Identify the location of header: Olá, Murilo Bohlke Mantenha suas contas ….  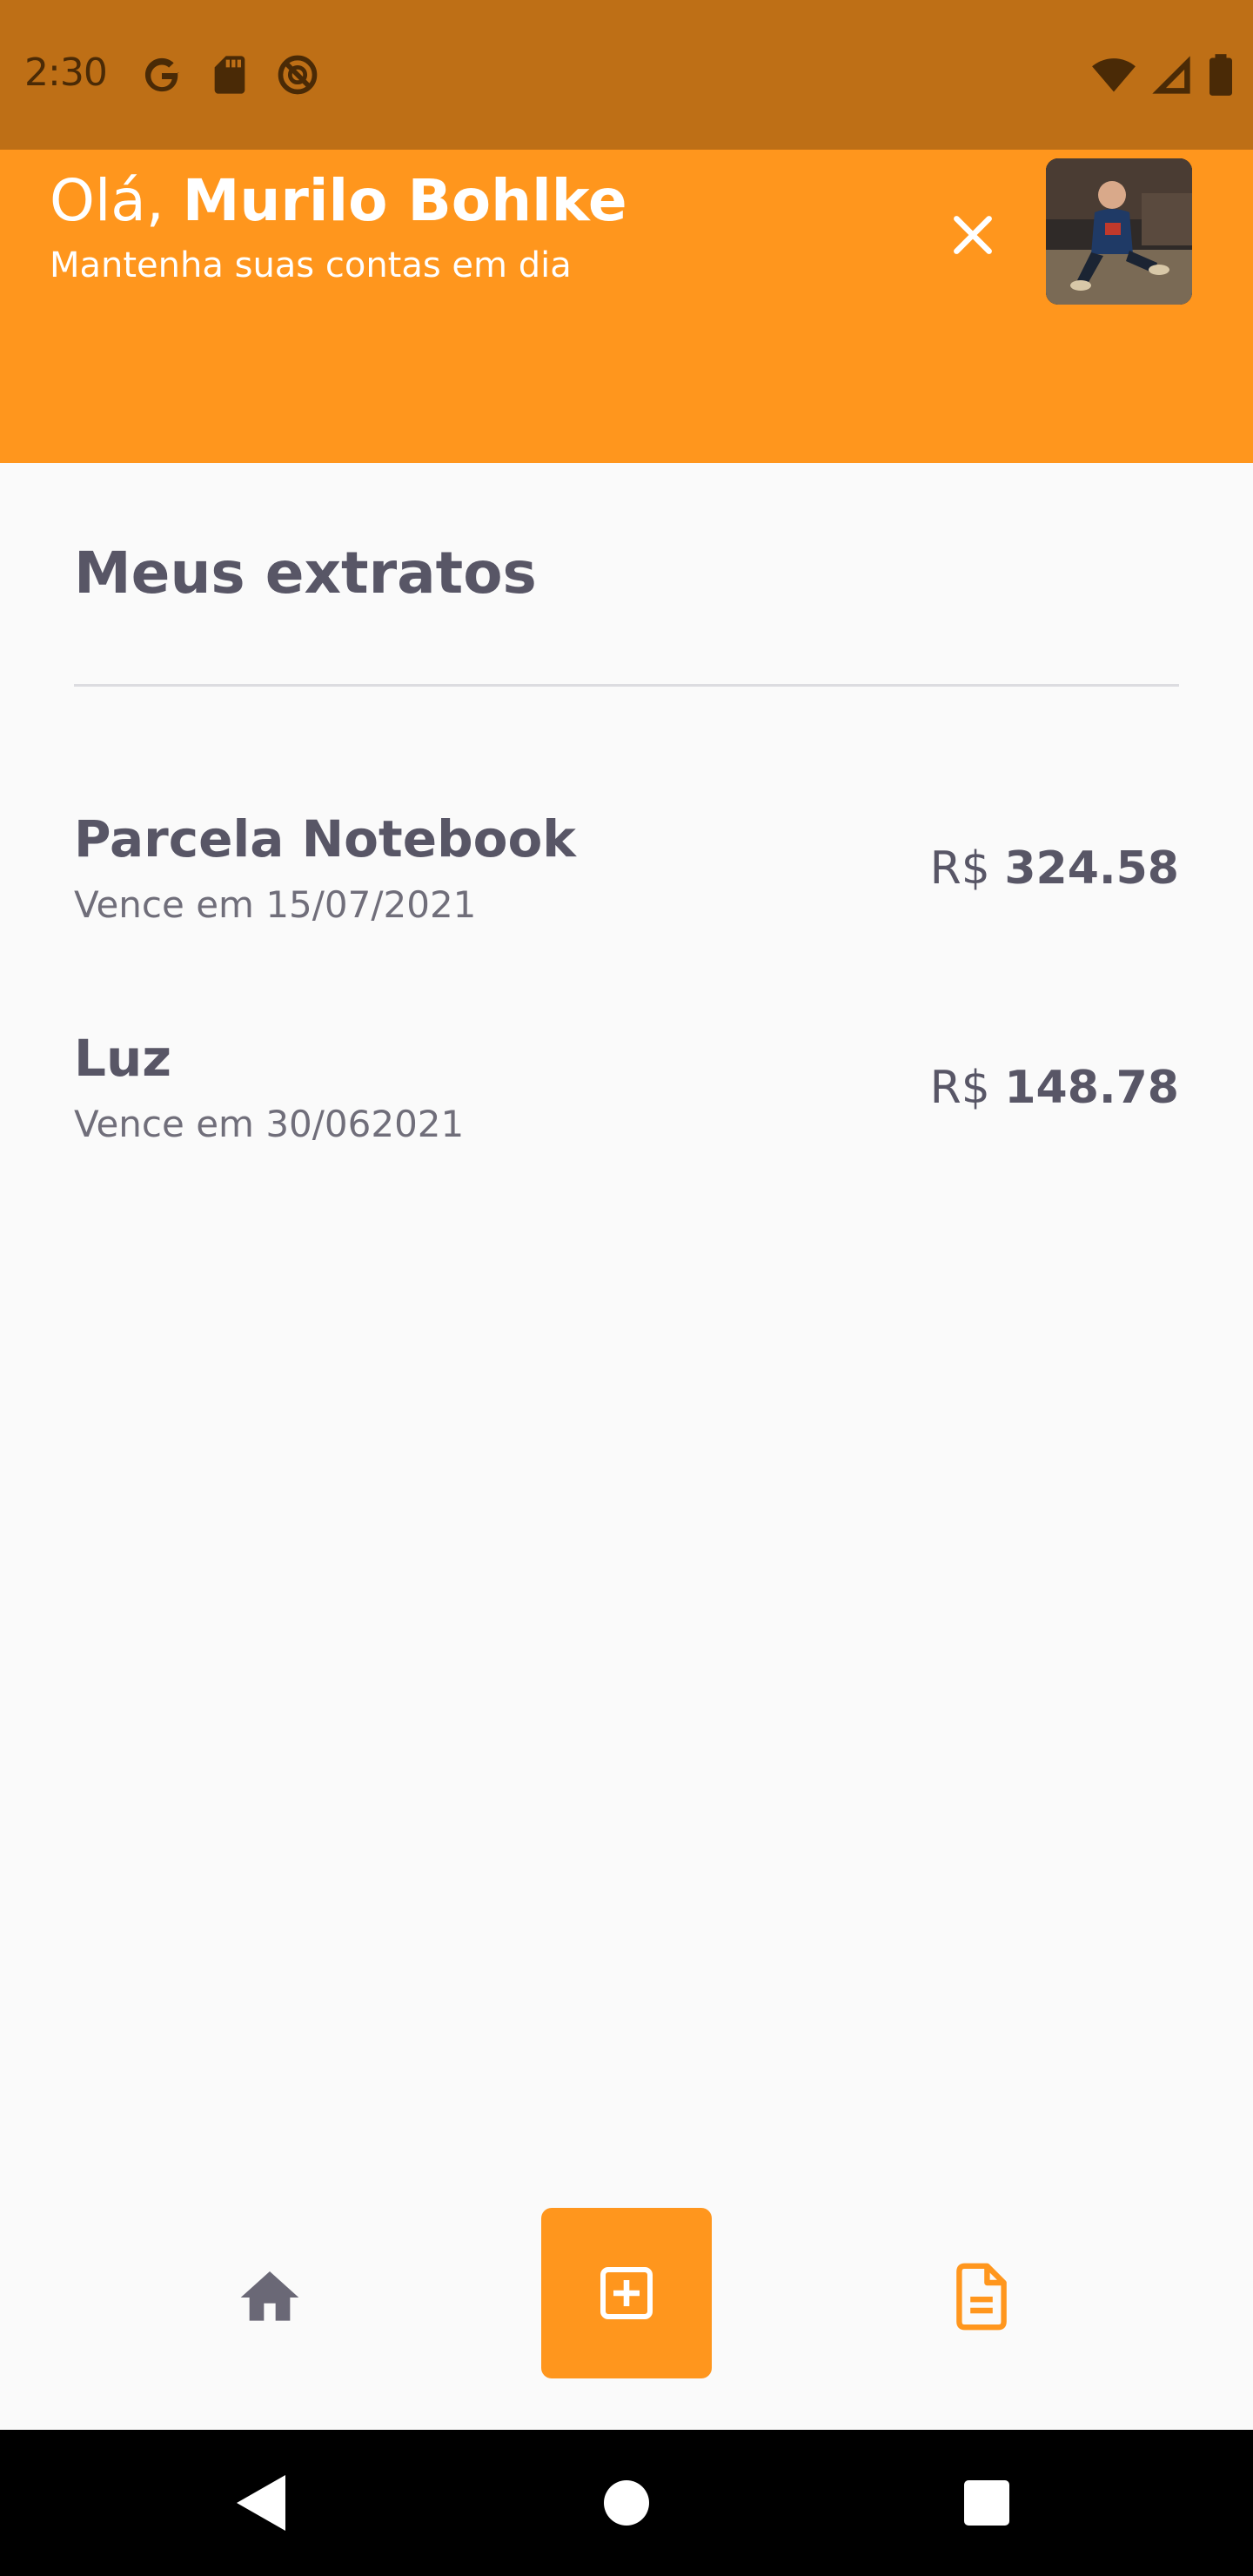
(626, 306).